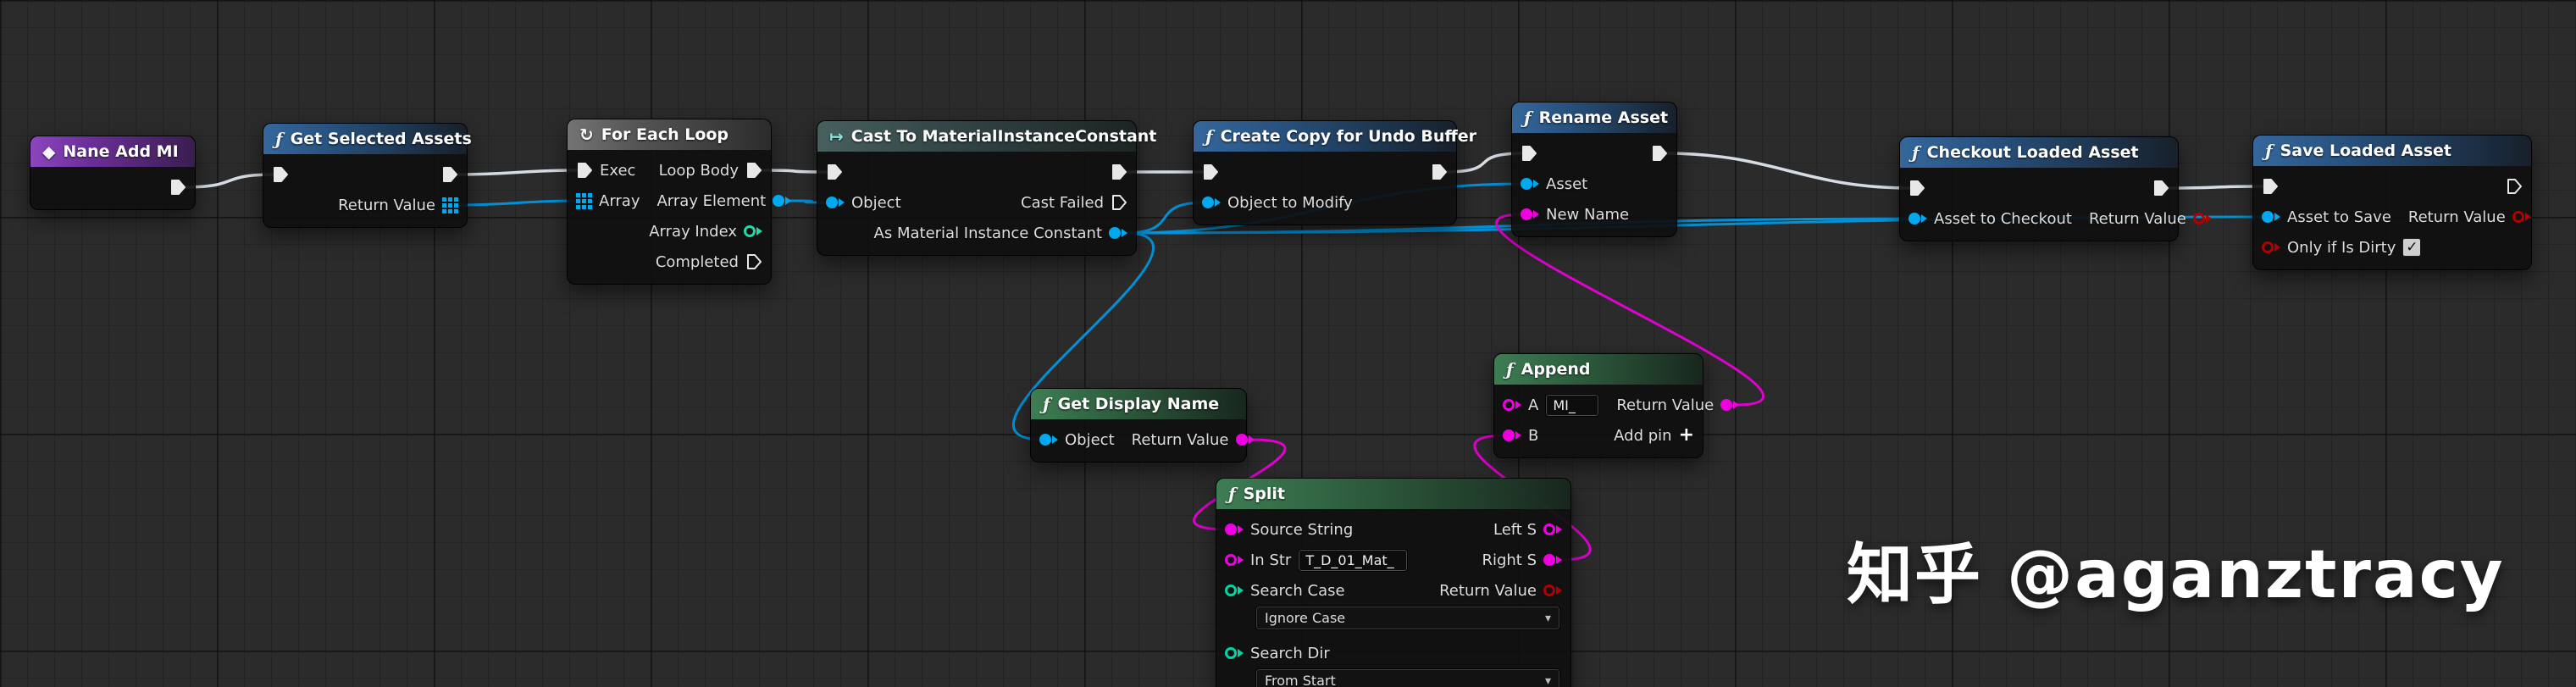 The height and width of the screenshot is (687, 2576). Describe the element at coordinates (1290, 653) in the screenshot. I see `pin-label: Search Dir` at that location.